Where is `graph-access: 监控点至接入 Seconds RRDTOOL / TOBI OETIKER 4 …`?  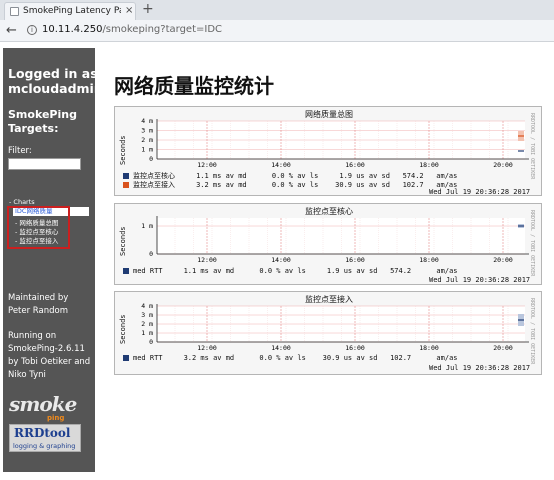 graph-access: 监控点至接入 Seconds RRDTOOL / TOBI OETIKER 4 … is located at coordinates (328, 333).